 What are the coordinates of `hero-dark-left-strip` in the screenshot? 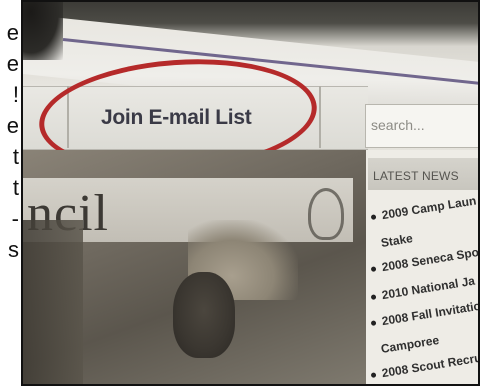 It's located at (53, 303).